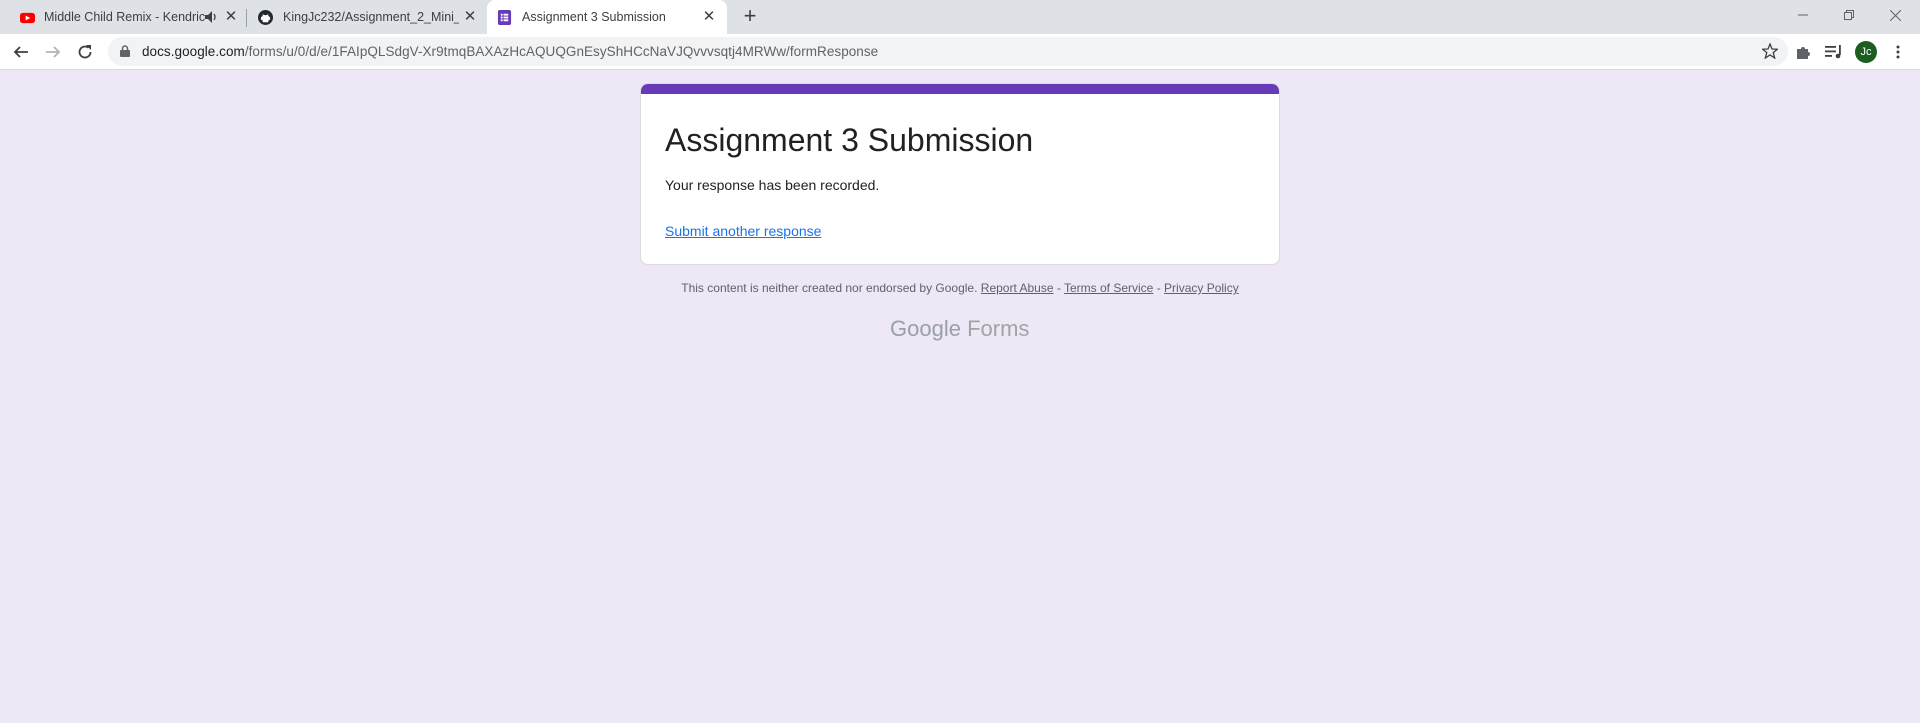  Describe the element at coordinates (1866, 52) in the screenshot. I see `profile-avatar: Jc` at that location.